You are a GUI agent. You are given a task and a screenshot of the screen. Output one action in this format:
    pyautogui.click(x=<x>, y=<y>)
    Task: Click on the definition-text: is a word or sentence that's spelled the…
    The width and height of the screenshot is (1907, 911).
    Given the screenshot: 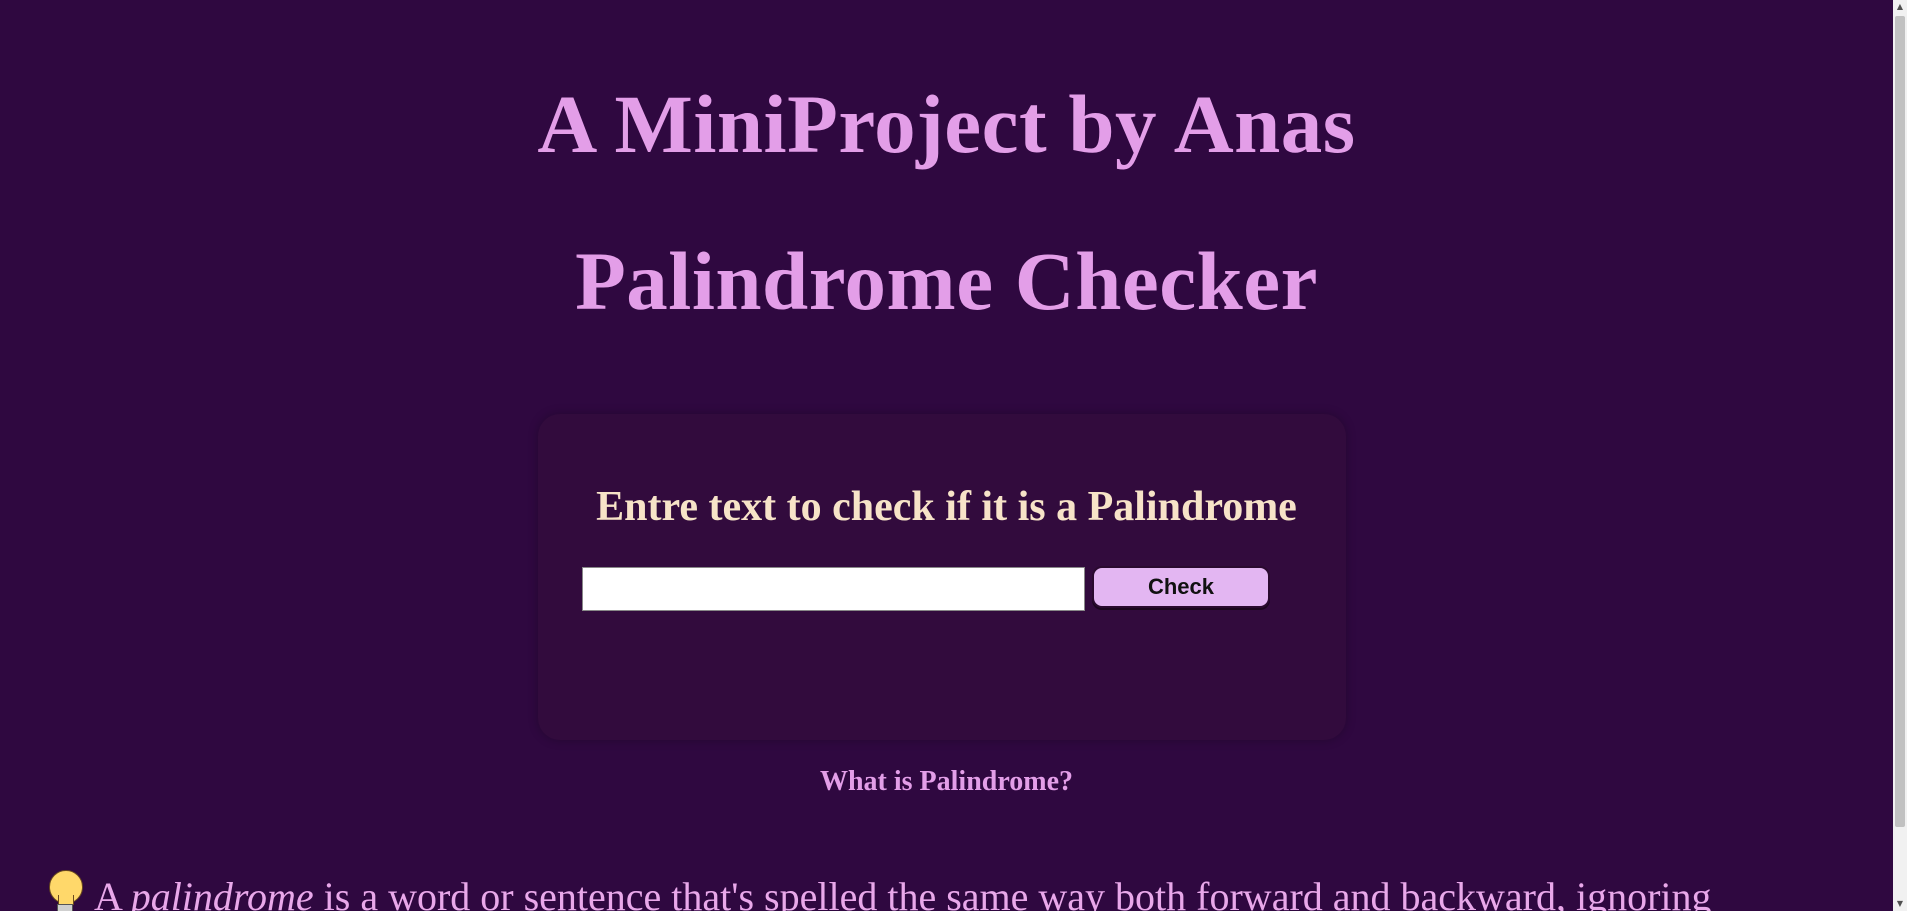 What is the action you would take?
    pyautogui.click(x=1012, y=892)
    